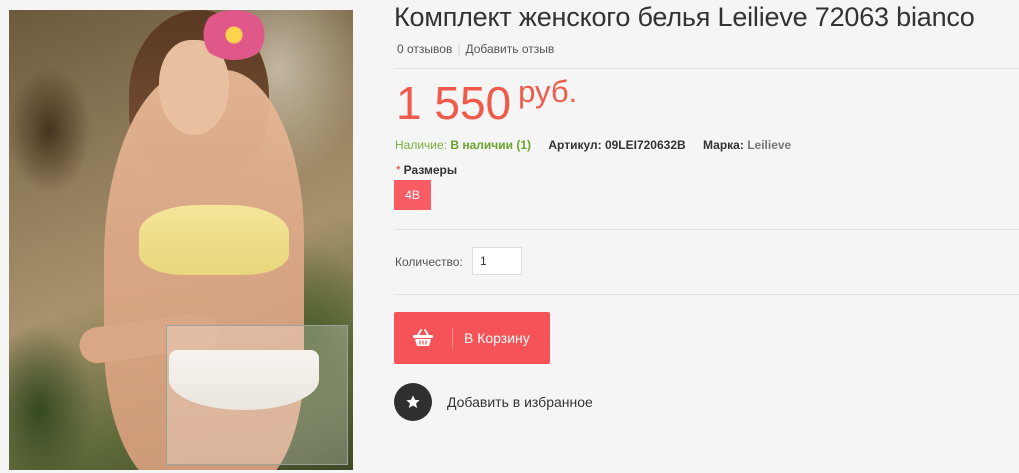 This screenshot has width=1019, height=473. I want to click on reviews-row: 0 отзывов | Добавить отзыв, so click(475, 49).